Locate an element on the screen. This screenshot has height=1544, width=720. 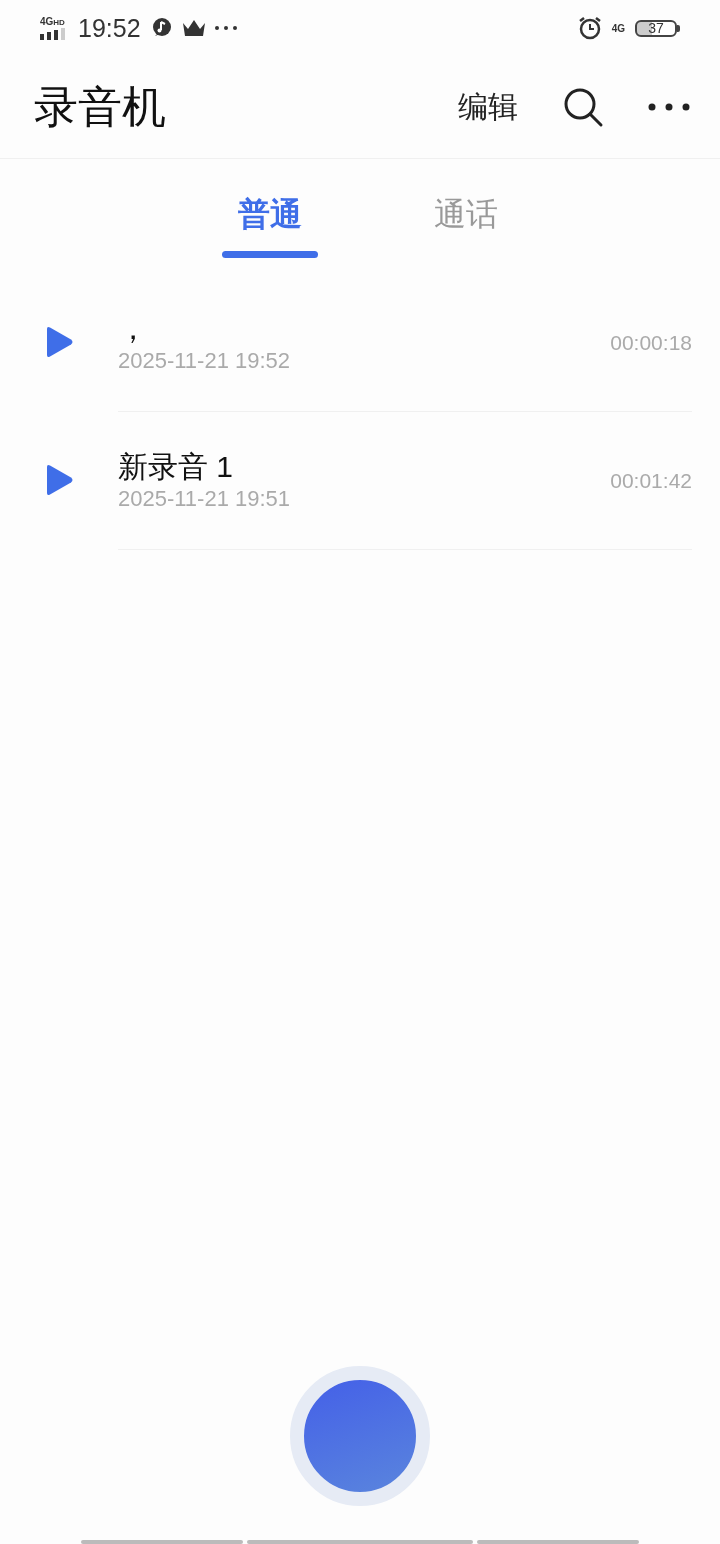
edit-button: 编辑 is located at coordinates (488, 107).